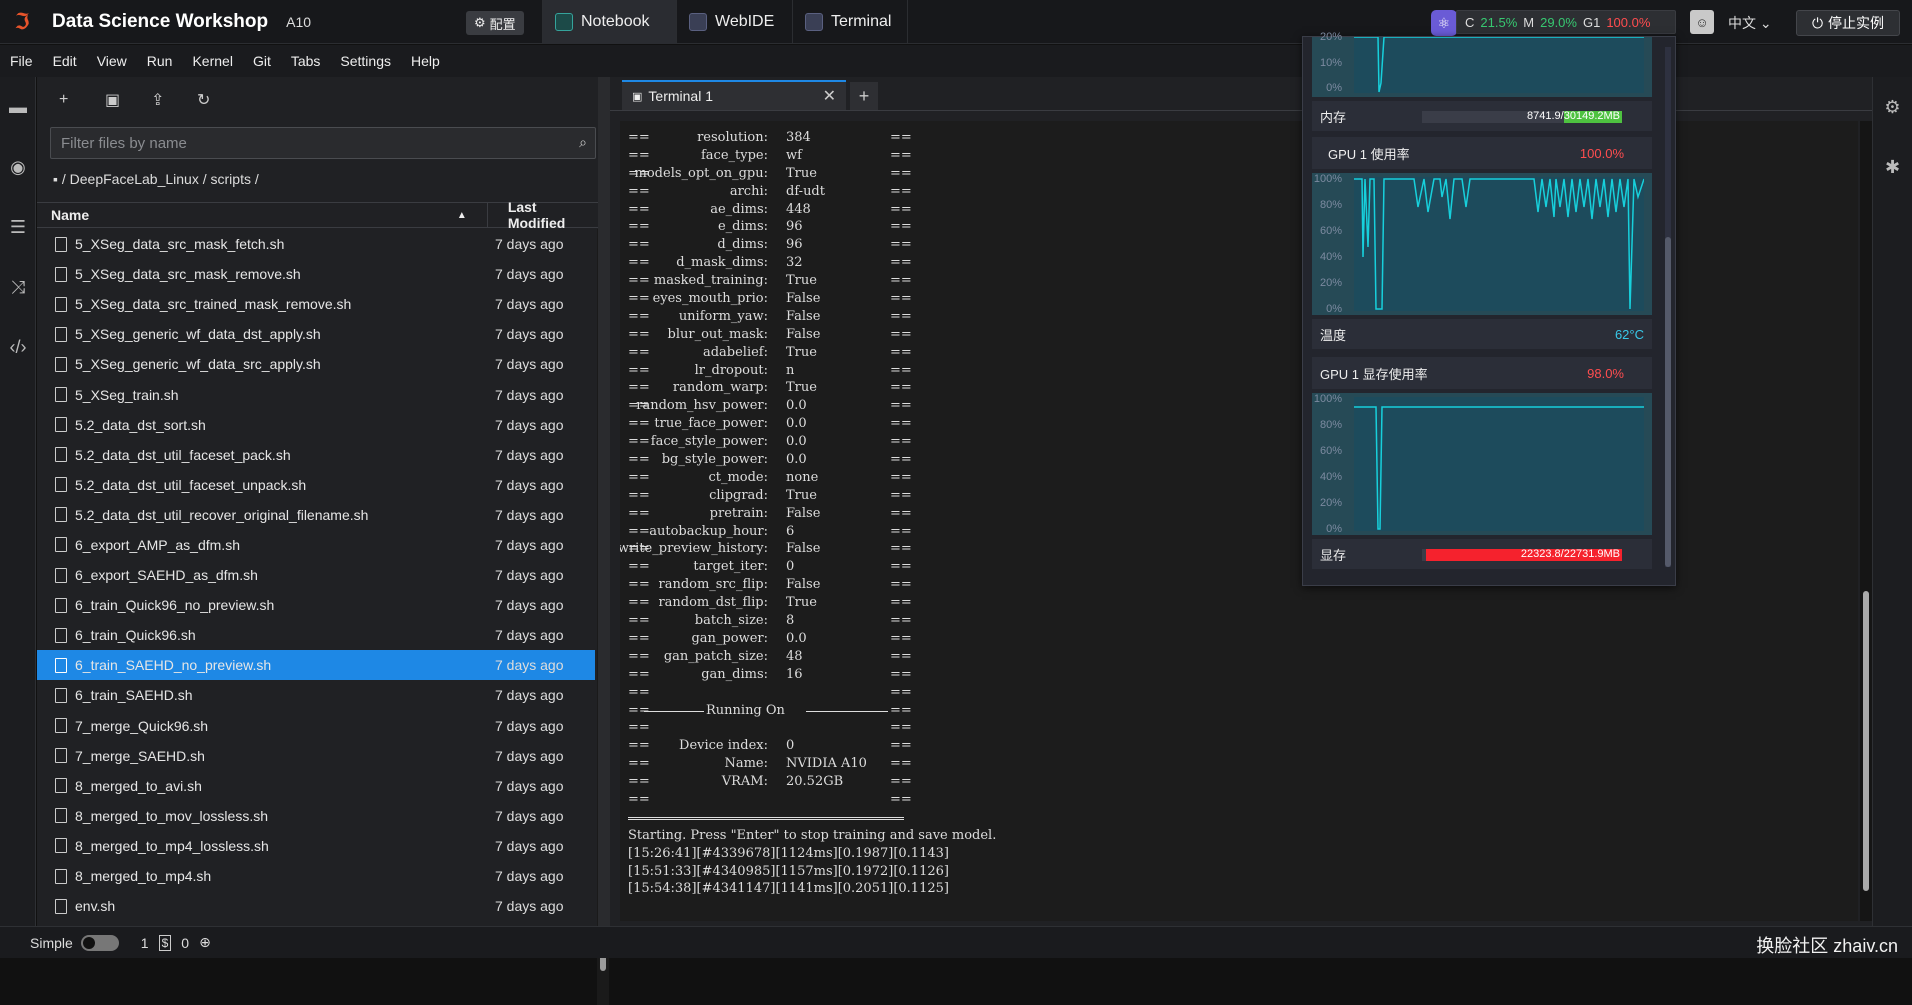 This screenshot has height=1005, width=1912. Describe the element at coordinates (18, 347) in the screenshot. I see `code-icon: ‹/›` at that location.